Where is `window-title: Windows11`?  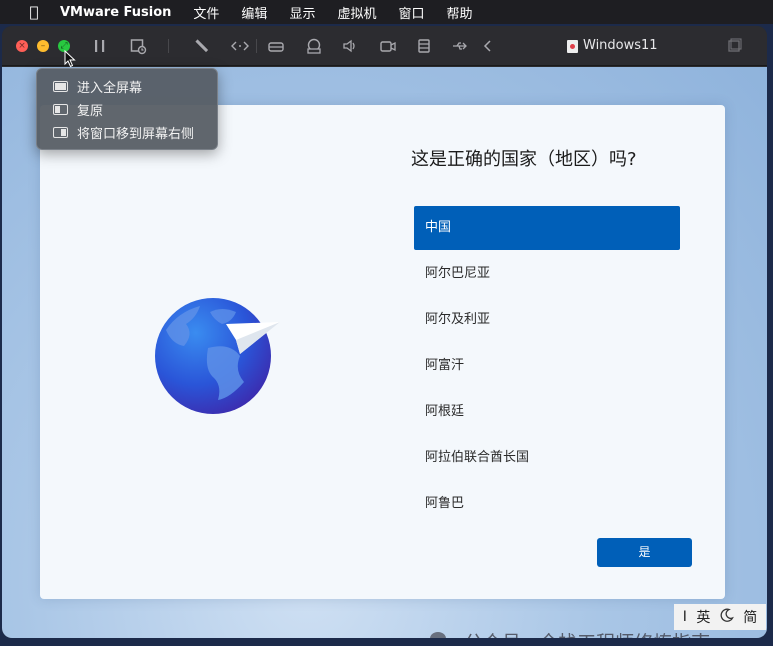 window-title: Windows11 is located at coordinates (612, 46).